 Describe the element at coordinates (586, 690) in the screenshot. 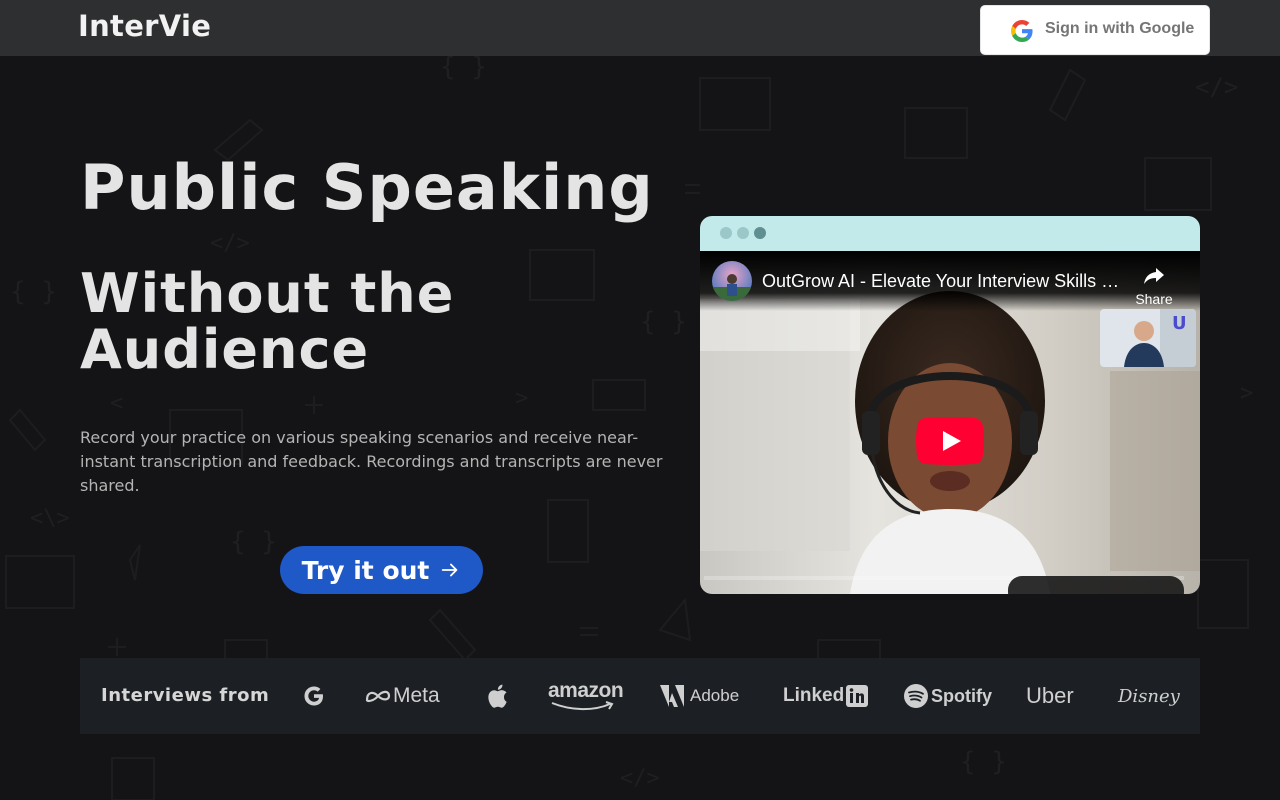

I see `amazon-logo-label: amazon` at that location.